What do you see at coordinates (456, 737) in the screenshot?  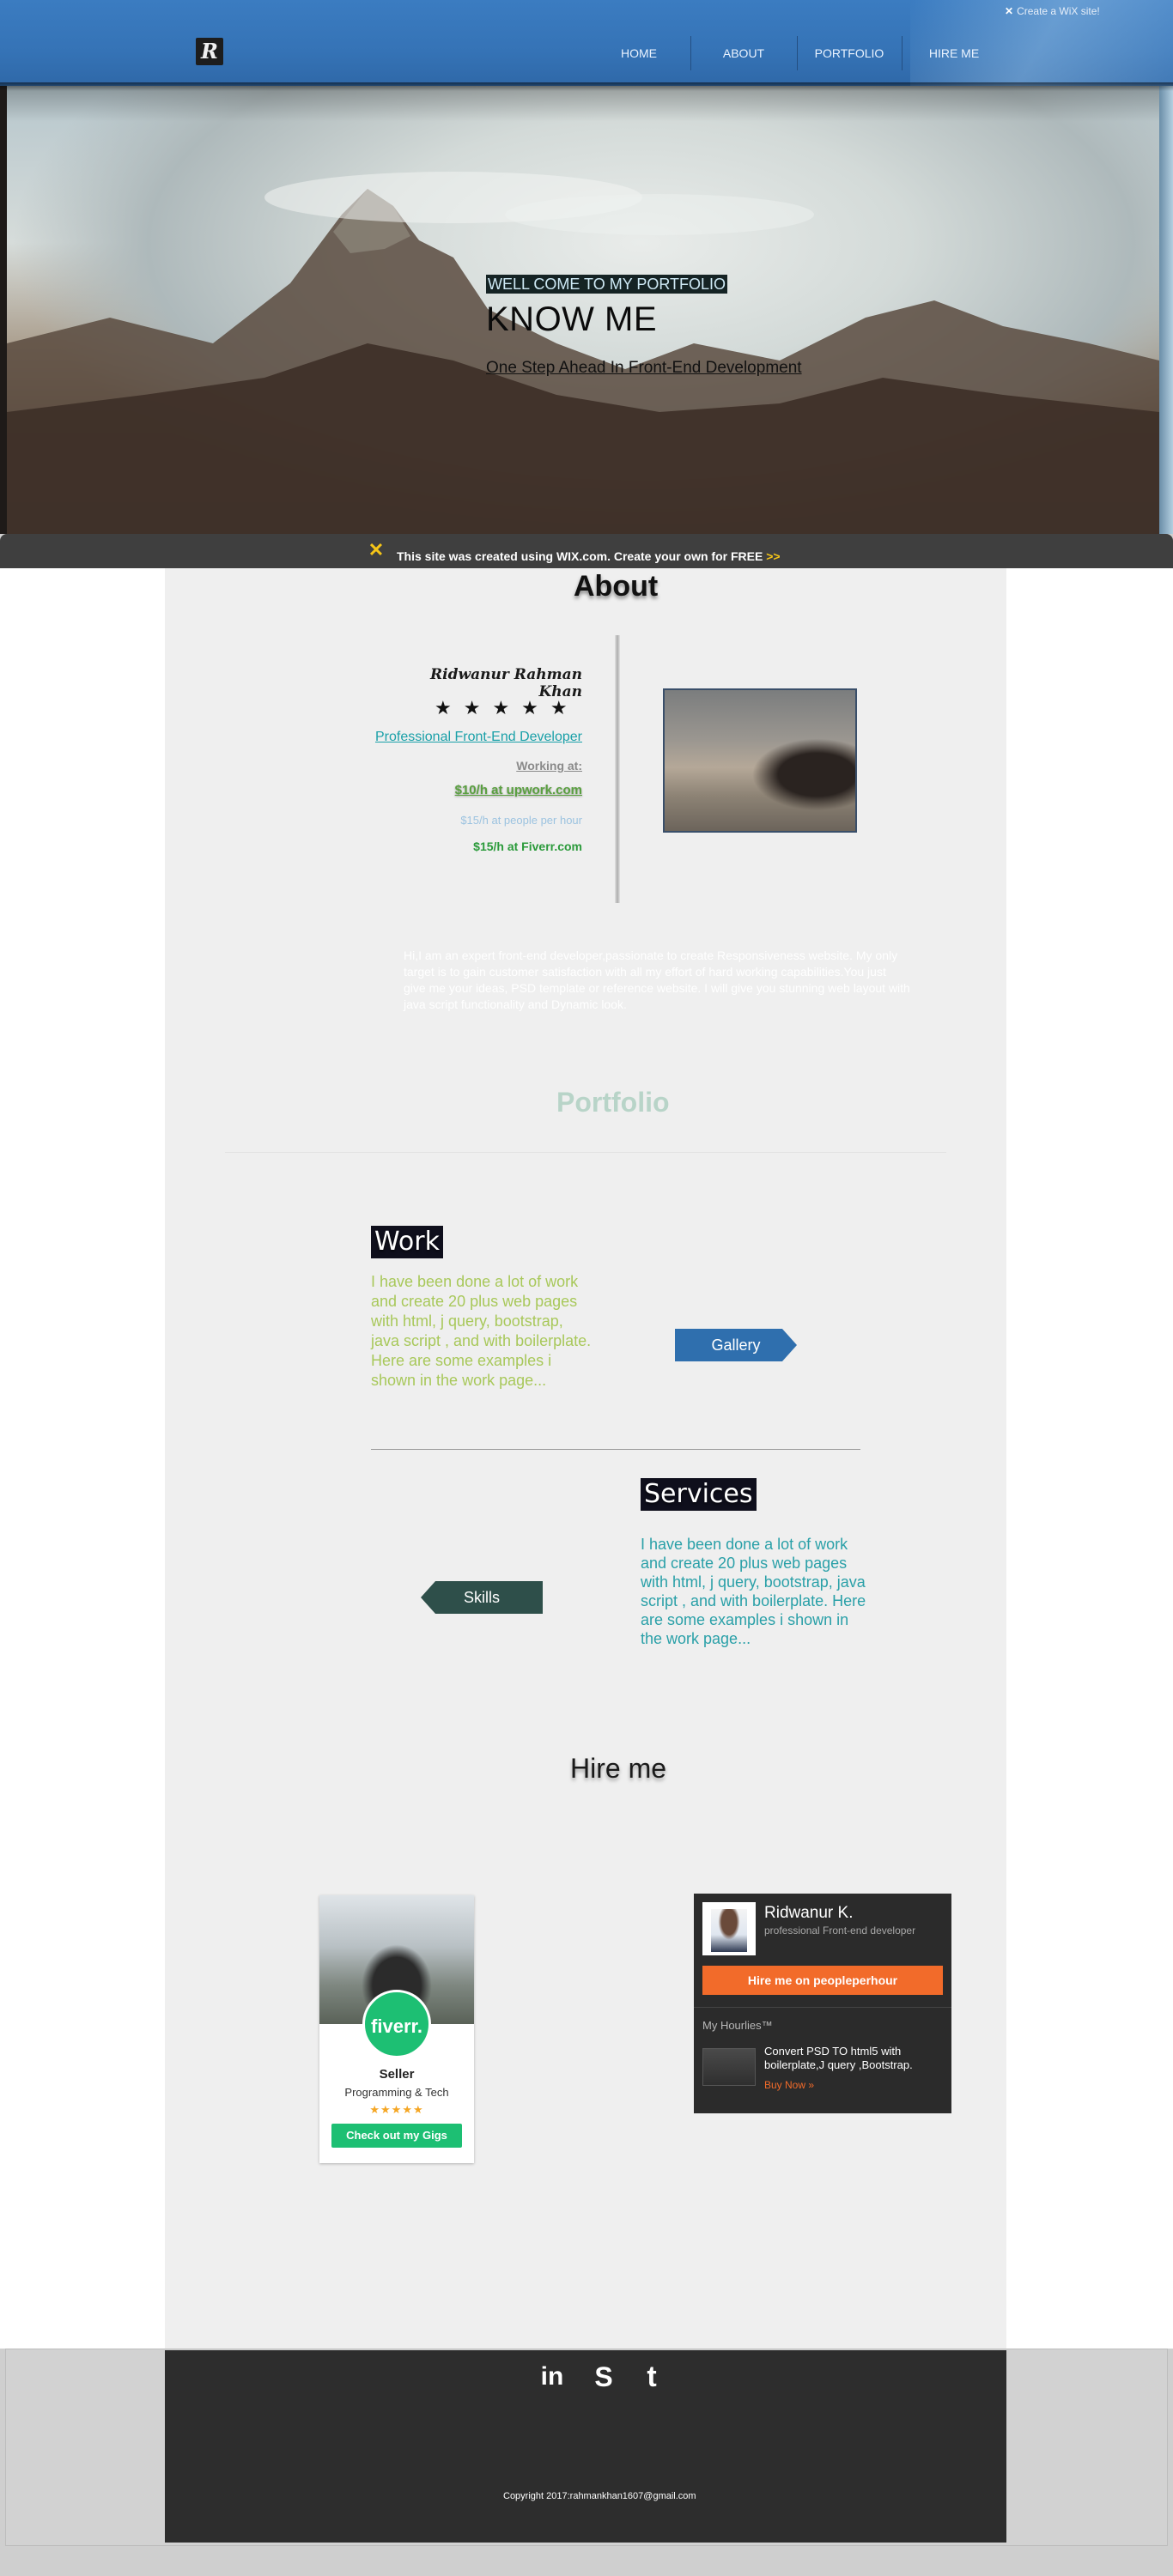 I see `profile-role-link: Professional Front-End Developer` at bounding box center [456, 737].